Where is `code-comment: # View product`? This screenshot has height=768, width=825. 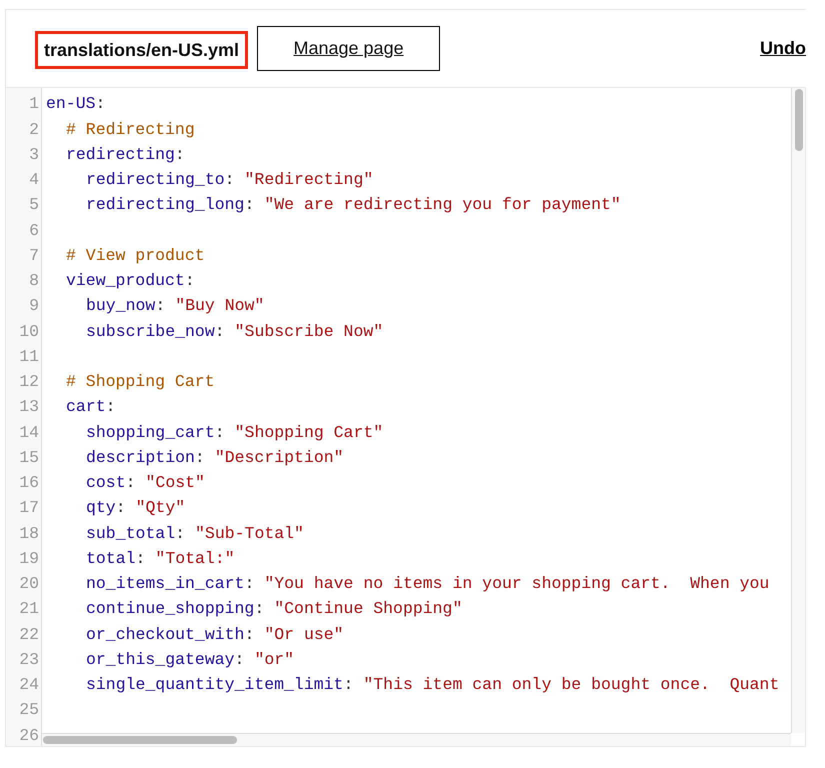 code-comment: # View product is located at coordinates (135, 255).